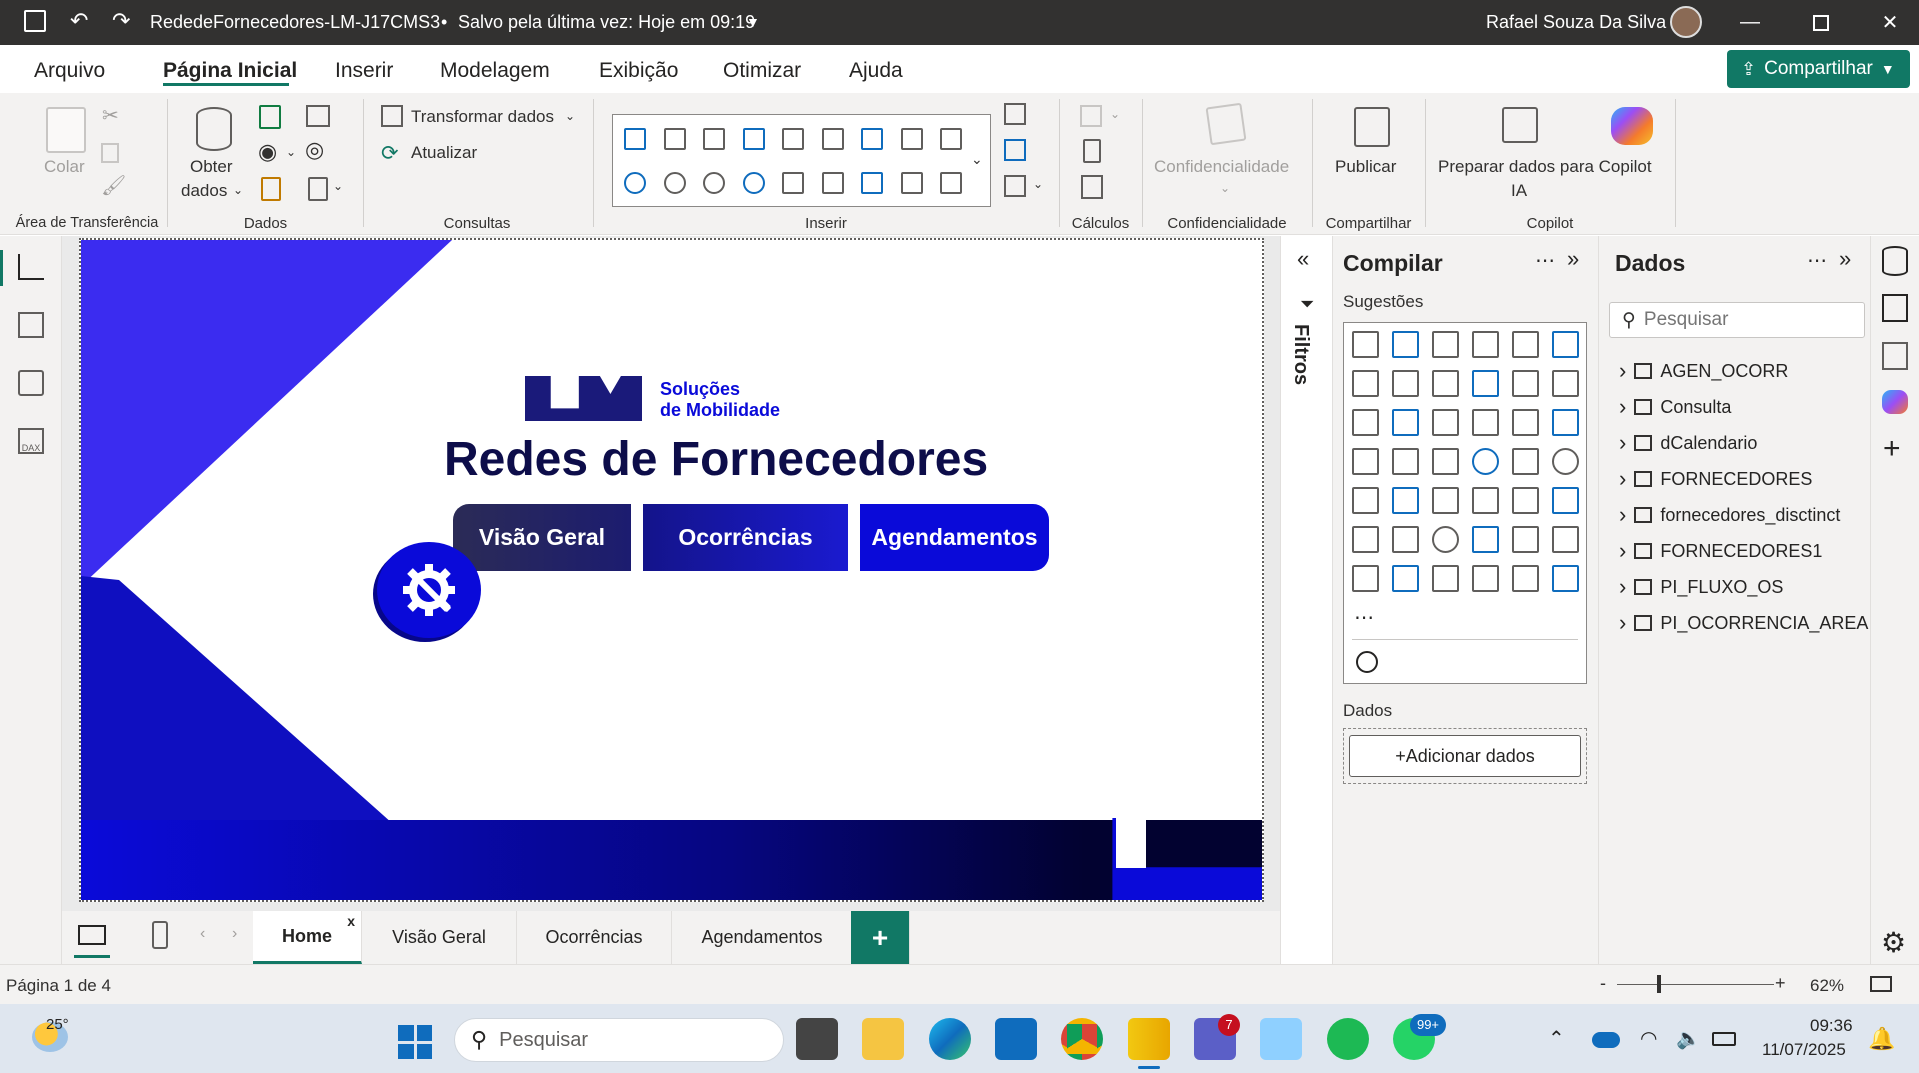 This screenshot has width=1919, height=1073. I want to click on spotify-icon, so click(1348, 1039).